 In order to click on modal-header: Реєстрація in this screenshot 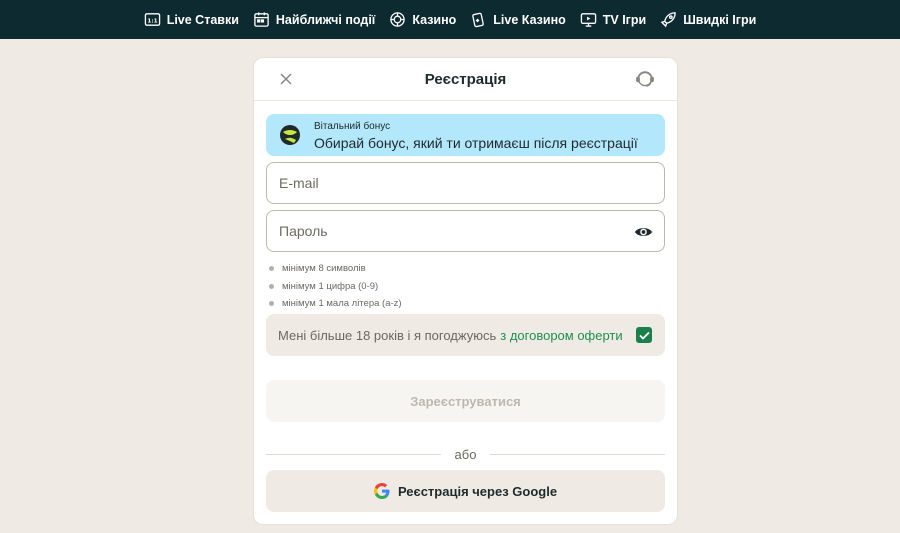, I will do `click(465, 79)`.